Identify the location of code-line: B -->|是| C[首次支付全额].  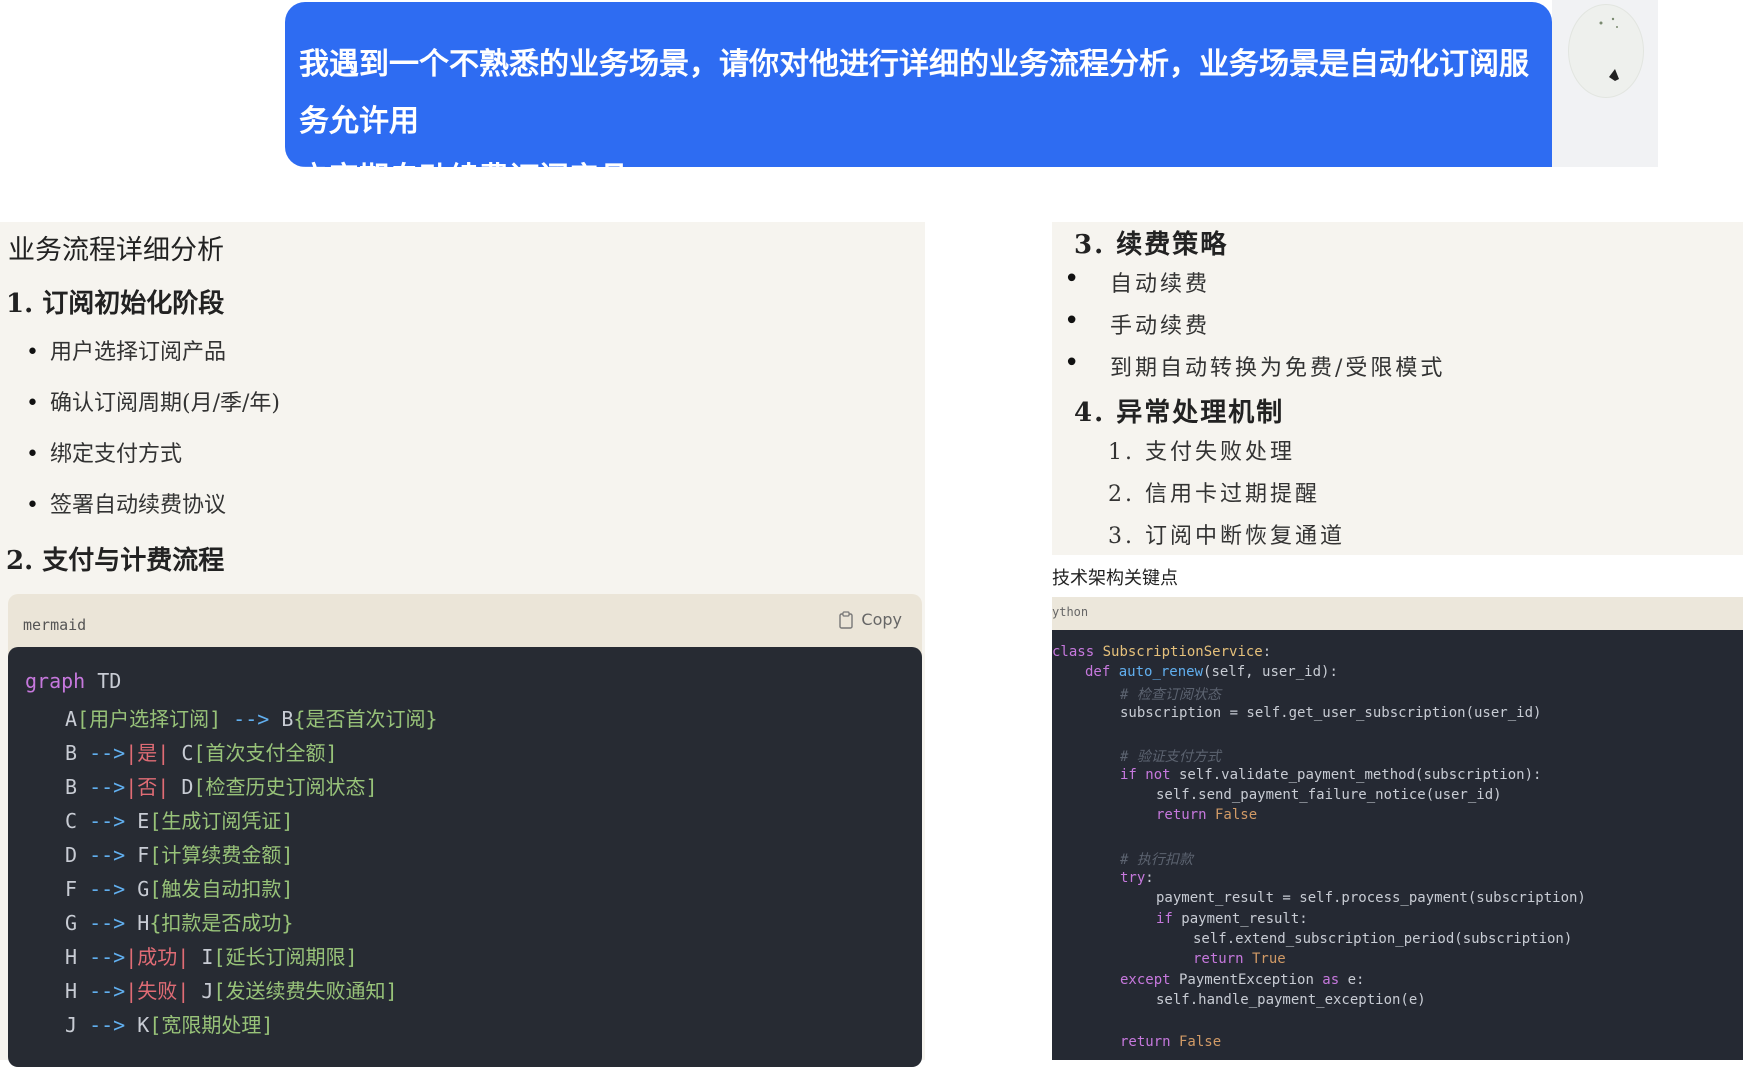
(201, 751).